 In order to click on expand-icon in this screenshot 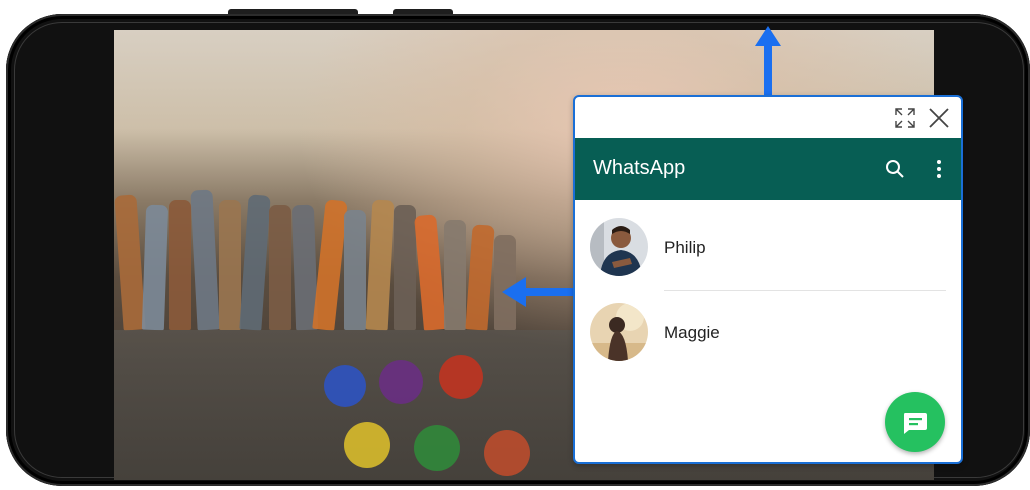, I will do `click(905, 118)`.